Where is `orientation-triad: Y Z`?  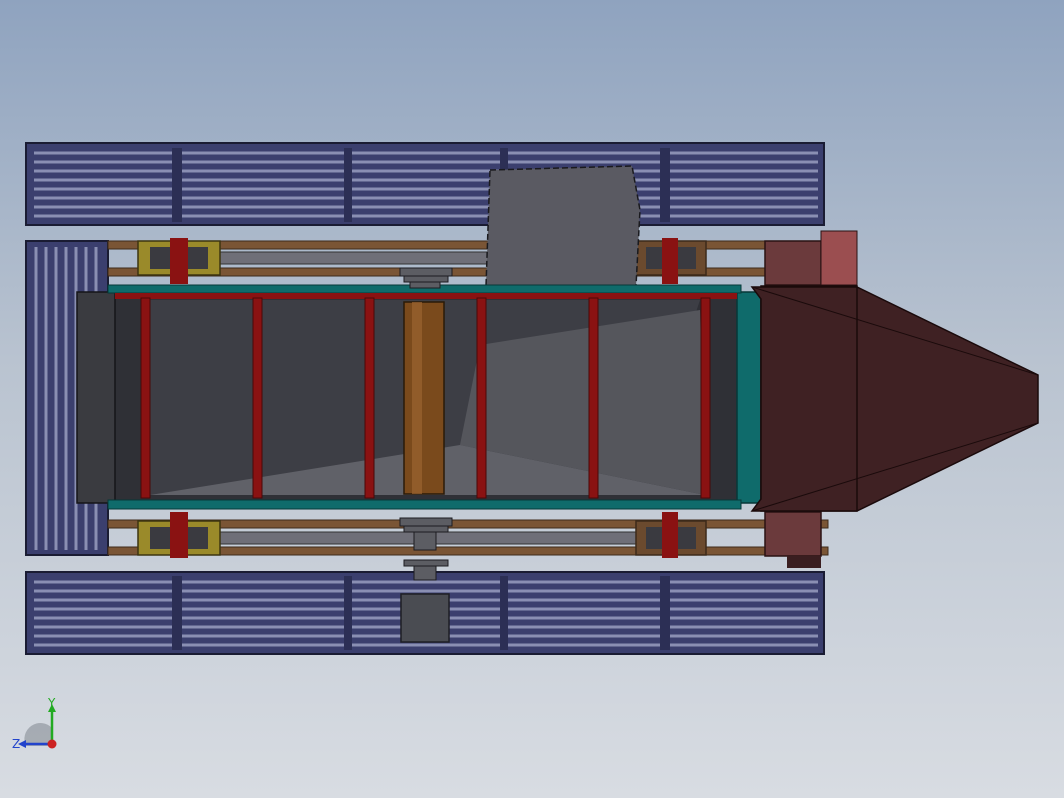
orientation-triad: Y Z is located at coordinates (38, 727).